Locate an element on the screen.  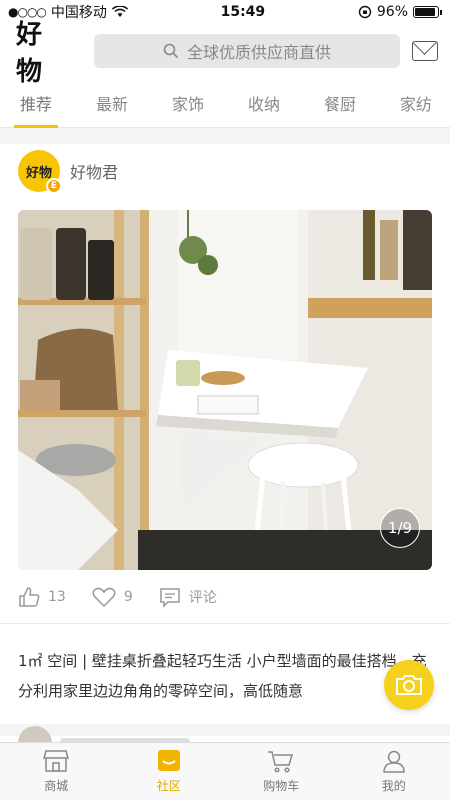
nav-community: 社区 is located at coordinates (169, 771).